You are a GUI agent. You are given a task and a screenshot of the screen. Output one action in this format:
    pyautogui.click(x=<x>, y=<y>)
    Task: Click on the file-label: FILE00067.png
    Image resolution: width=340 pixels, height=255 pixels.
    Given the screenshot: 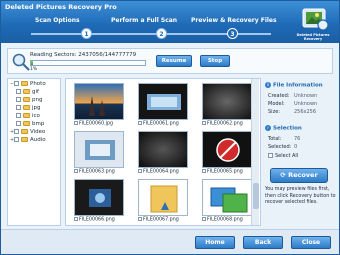 What is the action you would take?
    pyautogui.click(x=158, y=220)
    